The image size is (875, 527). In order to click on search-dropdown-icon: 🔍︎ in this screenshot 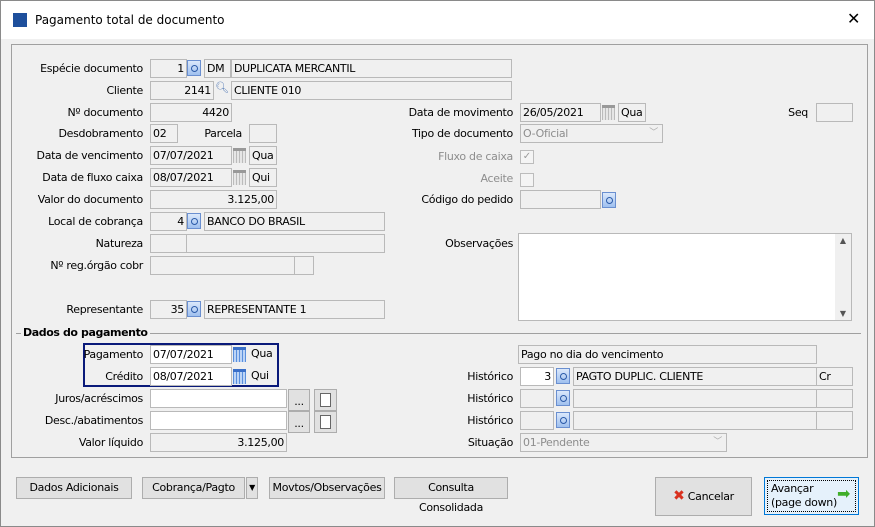, I will do `click(222, 87)`.